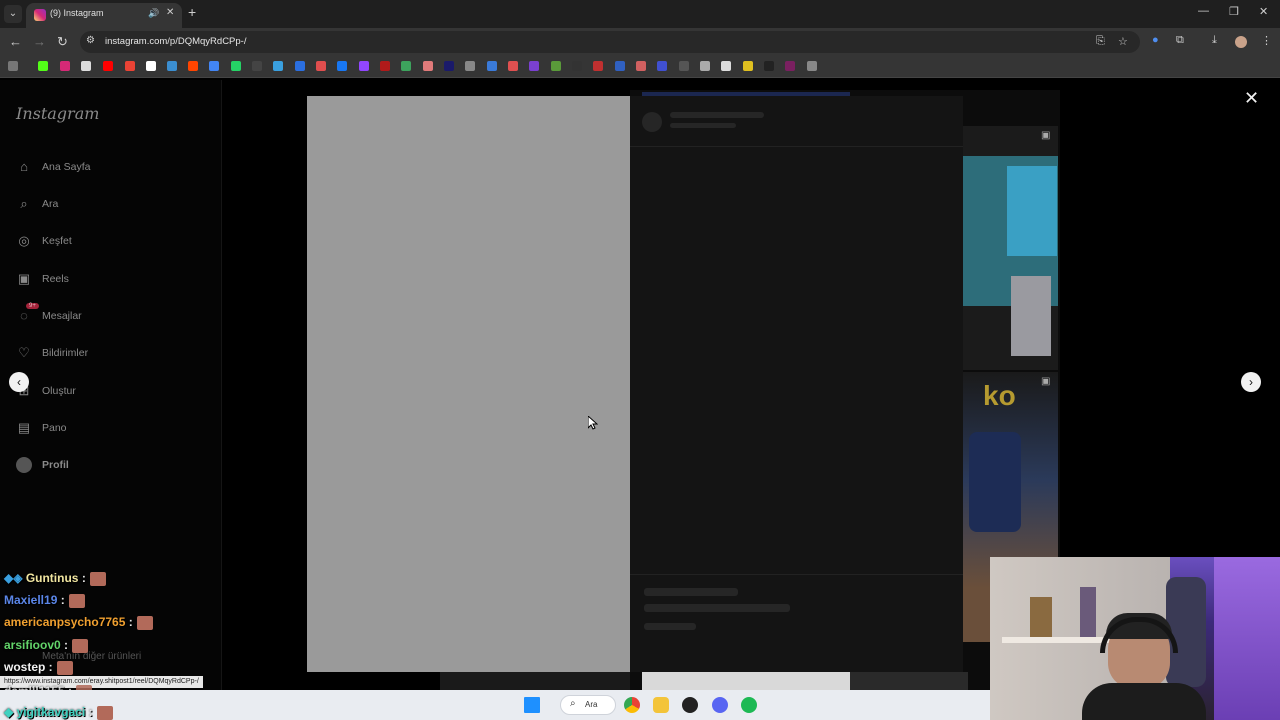  What do you see at coordinates (111, 281) in the screenshot?
I see `sidebar-item-reels: ▣ Reels` at bounding box center [111, 281].